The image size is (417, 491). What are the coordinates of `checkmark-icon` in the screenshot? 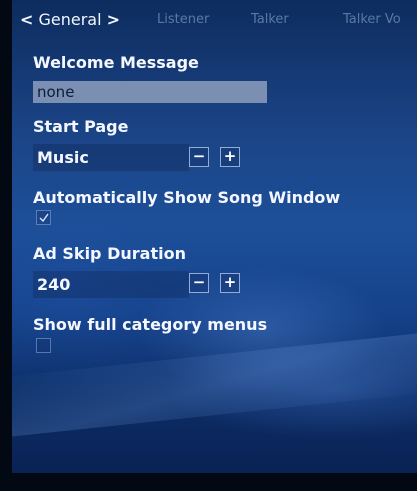 It's located at (44, 217).